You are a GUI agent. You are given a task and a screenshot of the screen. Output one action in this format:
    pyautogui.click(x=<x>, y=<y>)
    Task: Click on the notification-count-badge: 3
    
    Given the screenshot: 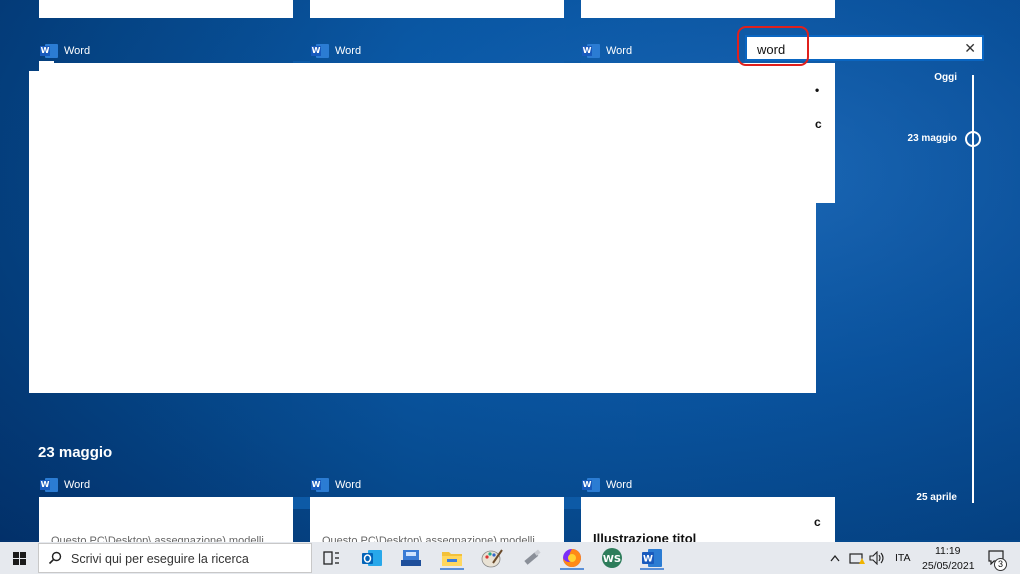 What is the action you would take?
    pyautogui.click(x=1000, y=564)
    